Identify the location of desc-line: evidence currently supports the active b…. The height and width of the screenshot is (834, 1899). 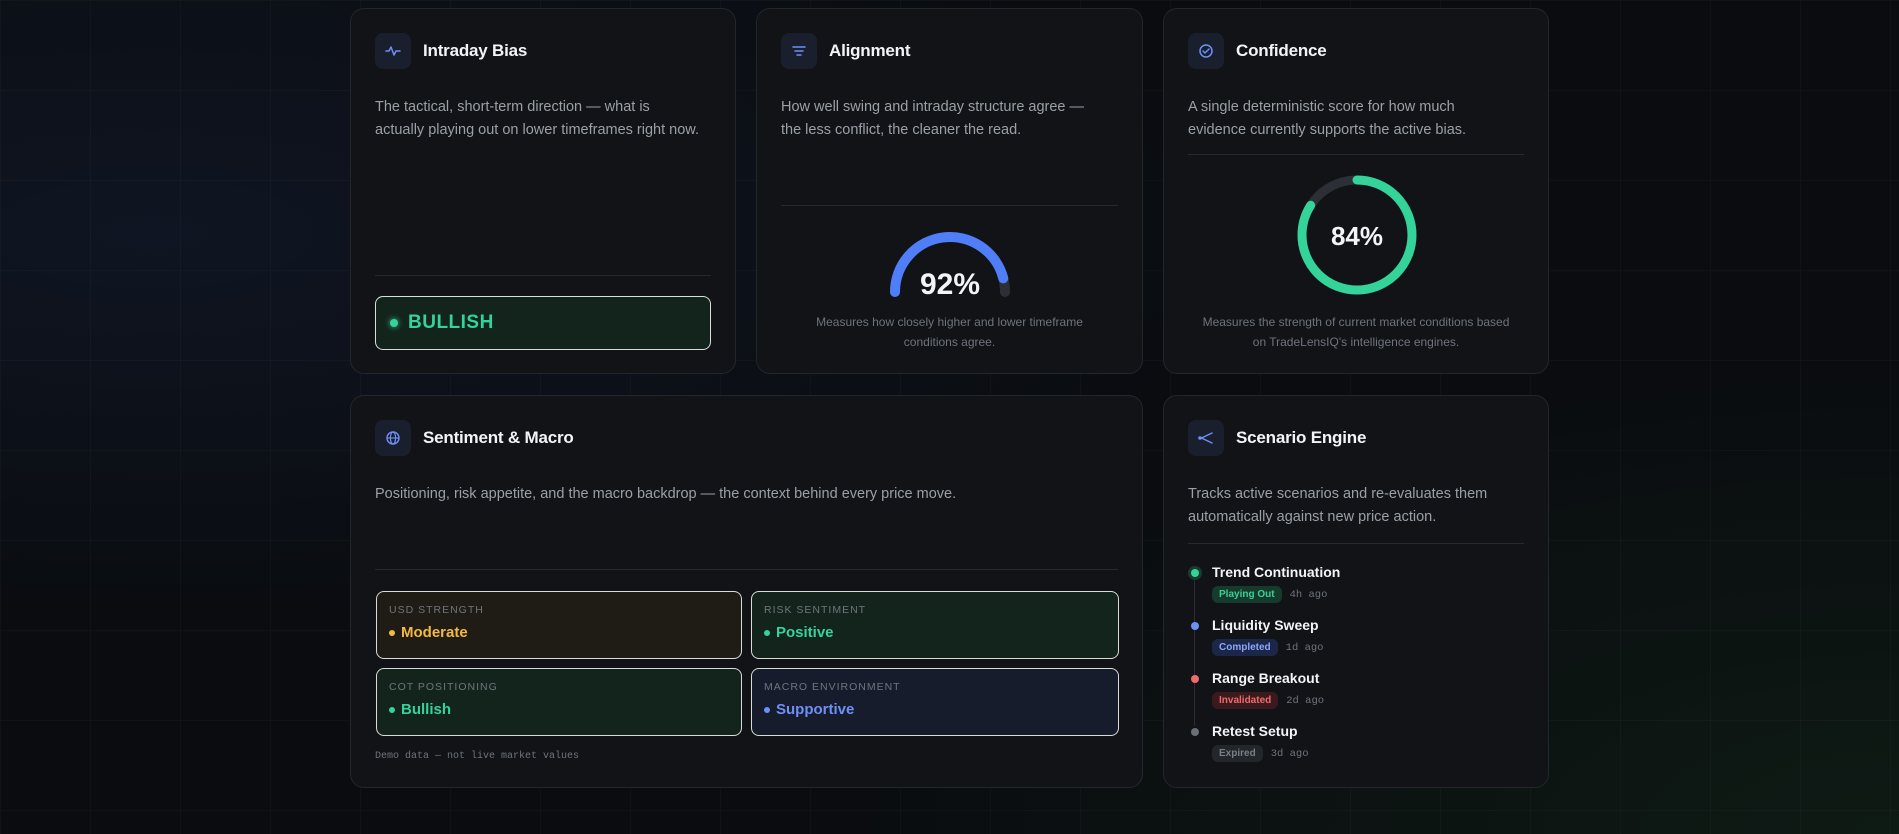
(1327, 130).